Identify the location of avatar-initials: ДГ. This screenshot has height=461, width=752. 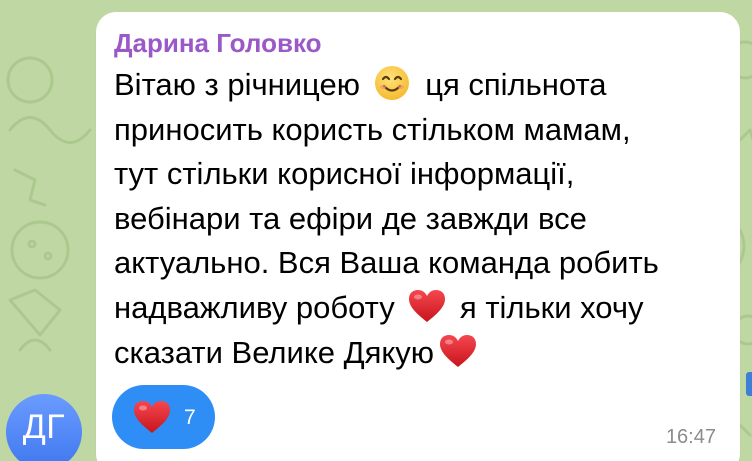
(44, 426).